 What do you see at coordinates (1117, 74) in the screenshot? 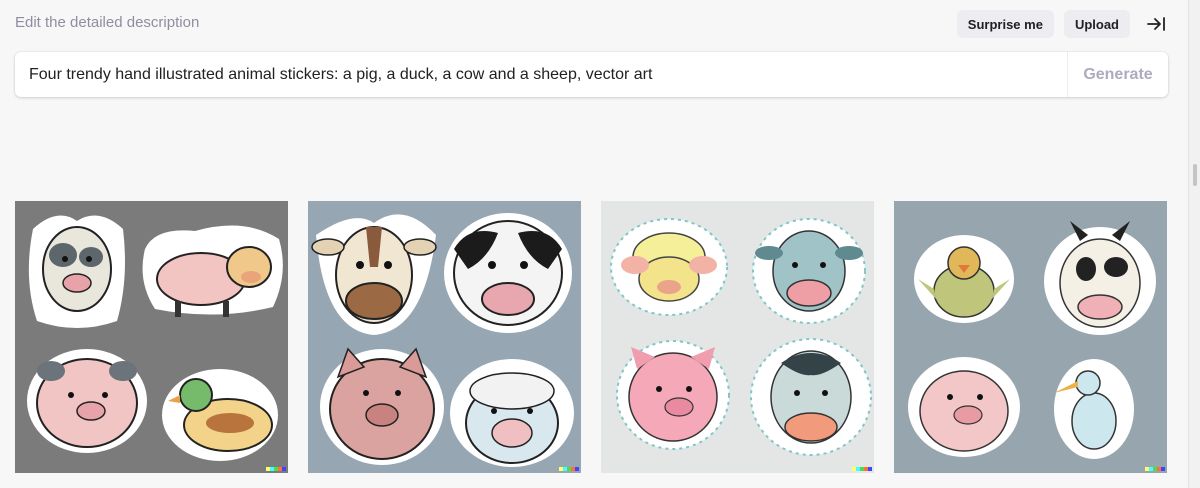
I see `generate-button: Generate` at bounding box center [1117, 74].